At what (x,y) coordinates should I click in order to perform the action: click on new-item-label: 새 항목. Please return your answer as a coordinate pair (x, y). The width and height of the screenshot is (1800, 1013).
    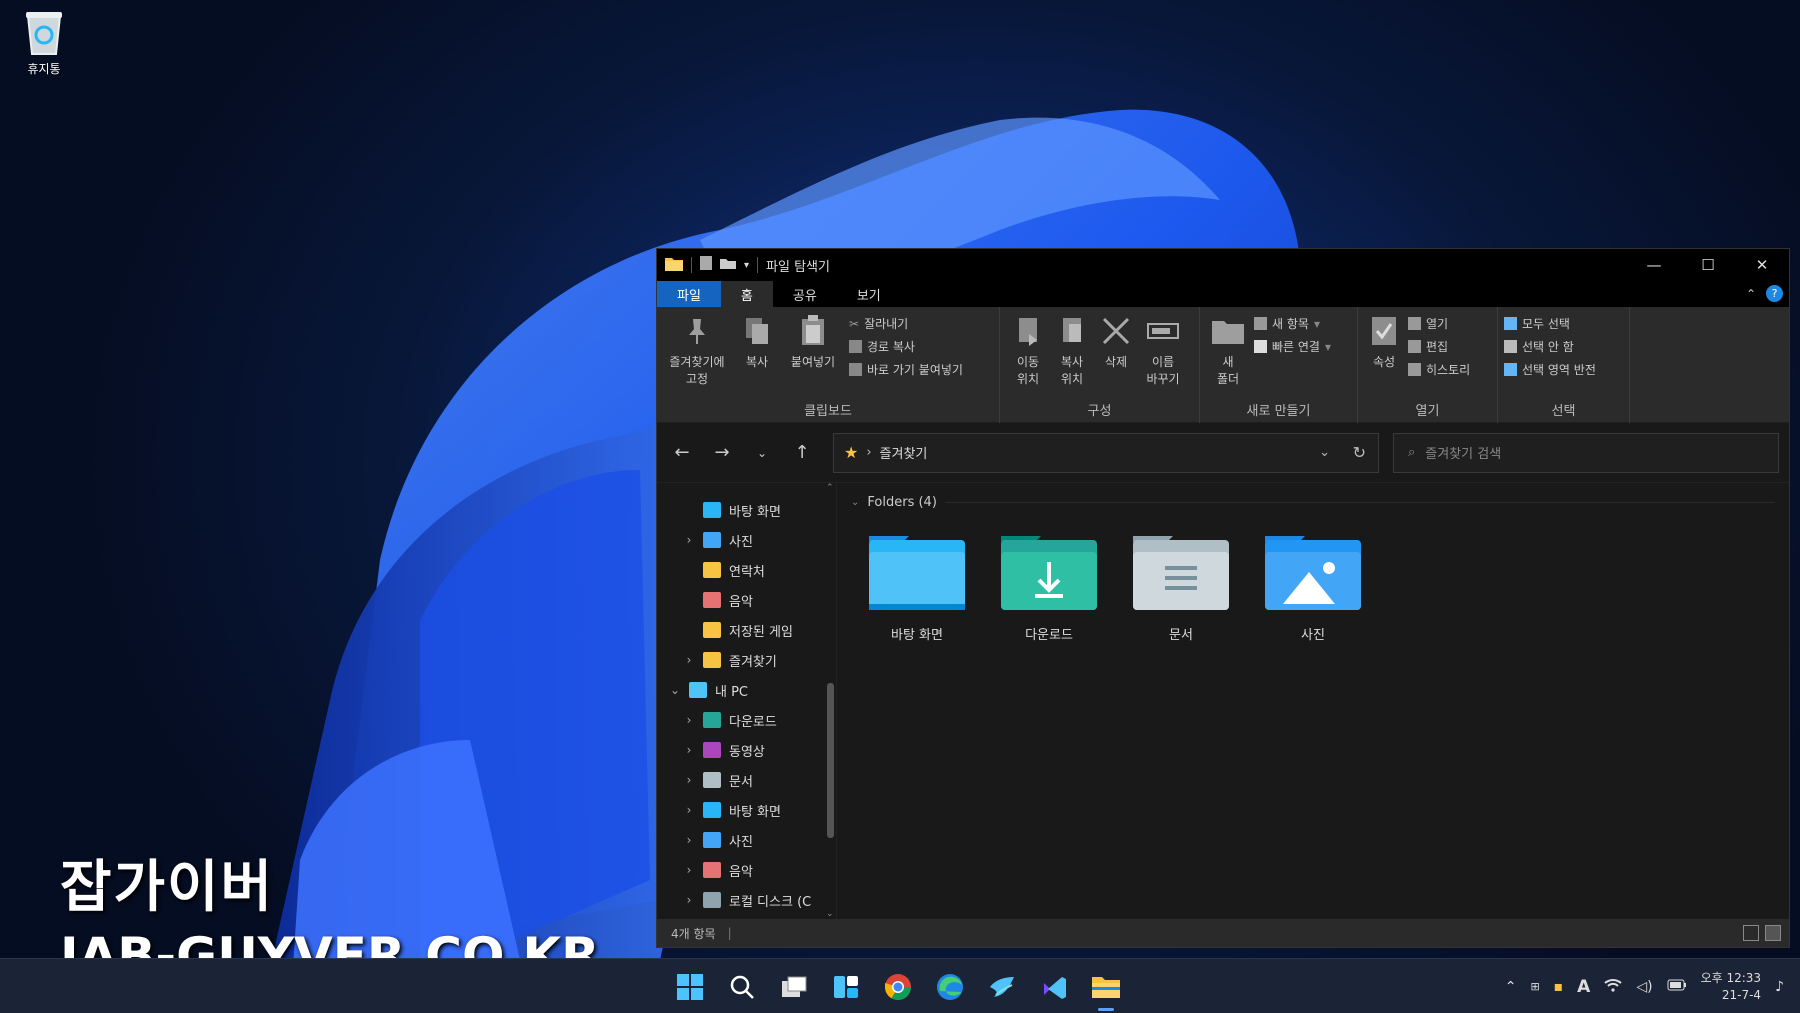
    Looking at the image, I should click on (1290, 324).